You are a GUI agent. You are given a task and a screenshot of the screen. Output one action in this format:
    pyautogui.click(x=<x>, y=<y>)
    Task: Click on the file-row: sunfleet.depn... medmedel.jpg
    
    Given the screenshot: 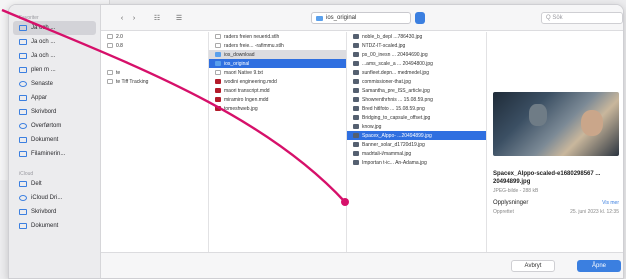 What is the action you would take?
    pyautogui.click(x=416, y=72)
    